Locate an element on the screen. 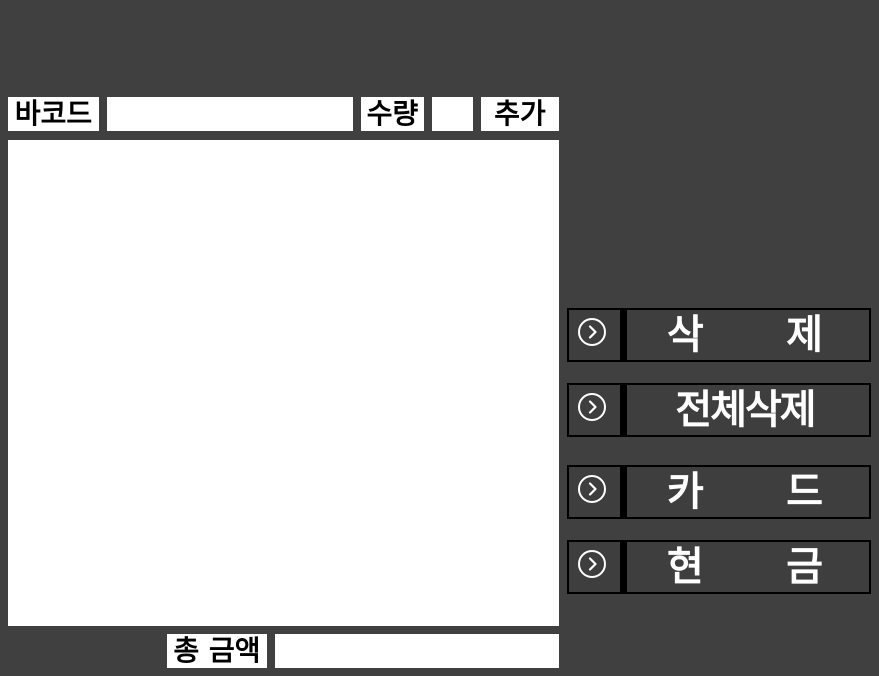  add-button: 추가 is located at coordinates (520, 114).